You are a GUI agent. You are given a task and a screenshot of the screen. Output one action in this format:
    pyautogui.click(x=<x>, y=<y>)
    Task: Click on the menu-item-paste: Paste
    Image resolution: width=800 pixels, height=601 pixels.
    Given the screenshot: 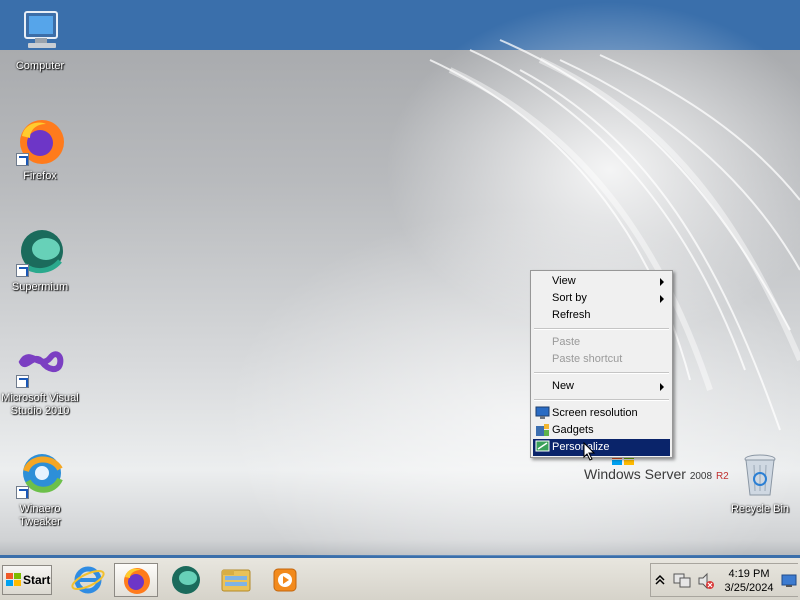 What is the action you would take?
    pyautogui.click(x=601, y=342)
    